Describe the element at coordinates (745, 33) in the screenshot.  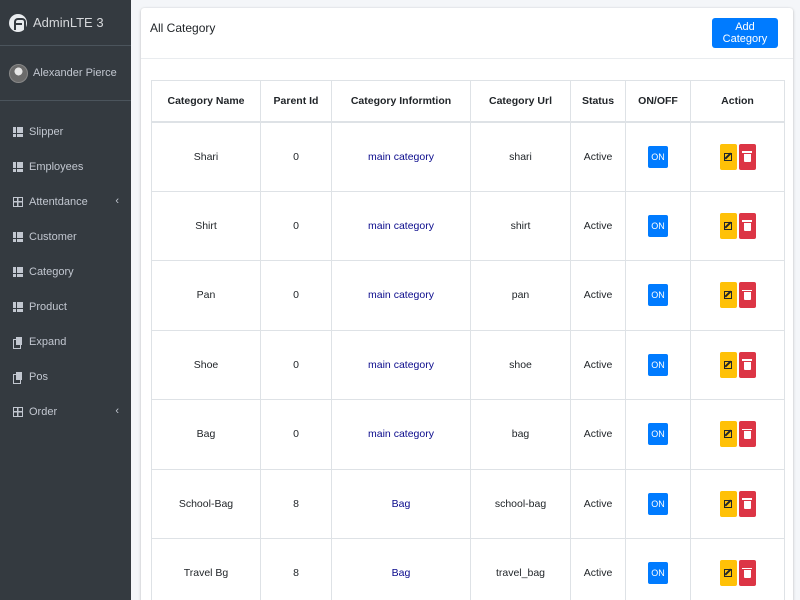
I see `add-category-button: Add Category` at that location.